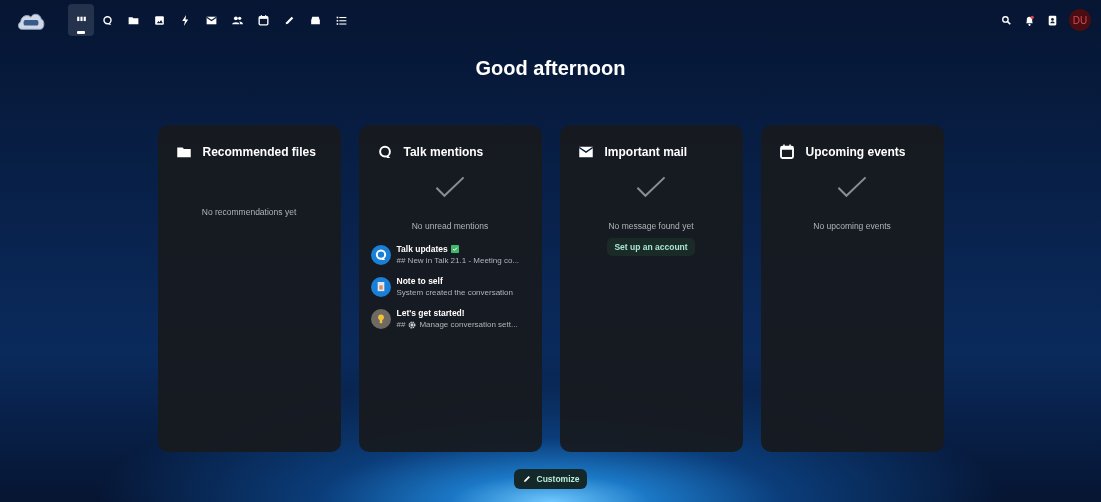 The height and width of the screenshot is (502, 1101). Describe the element at coordinates (1006, 20) in the screenshot. I see `search-icon` at that location.